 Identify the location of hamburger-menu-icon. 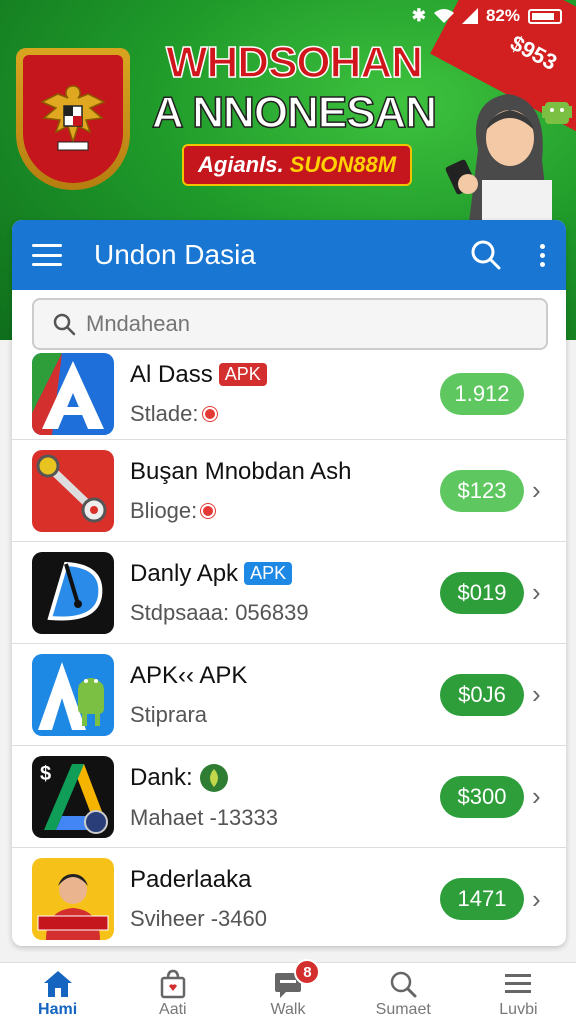
(47, 255).